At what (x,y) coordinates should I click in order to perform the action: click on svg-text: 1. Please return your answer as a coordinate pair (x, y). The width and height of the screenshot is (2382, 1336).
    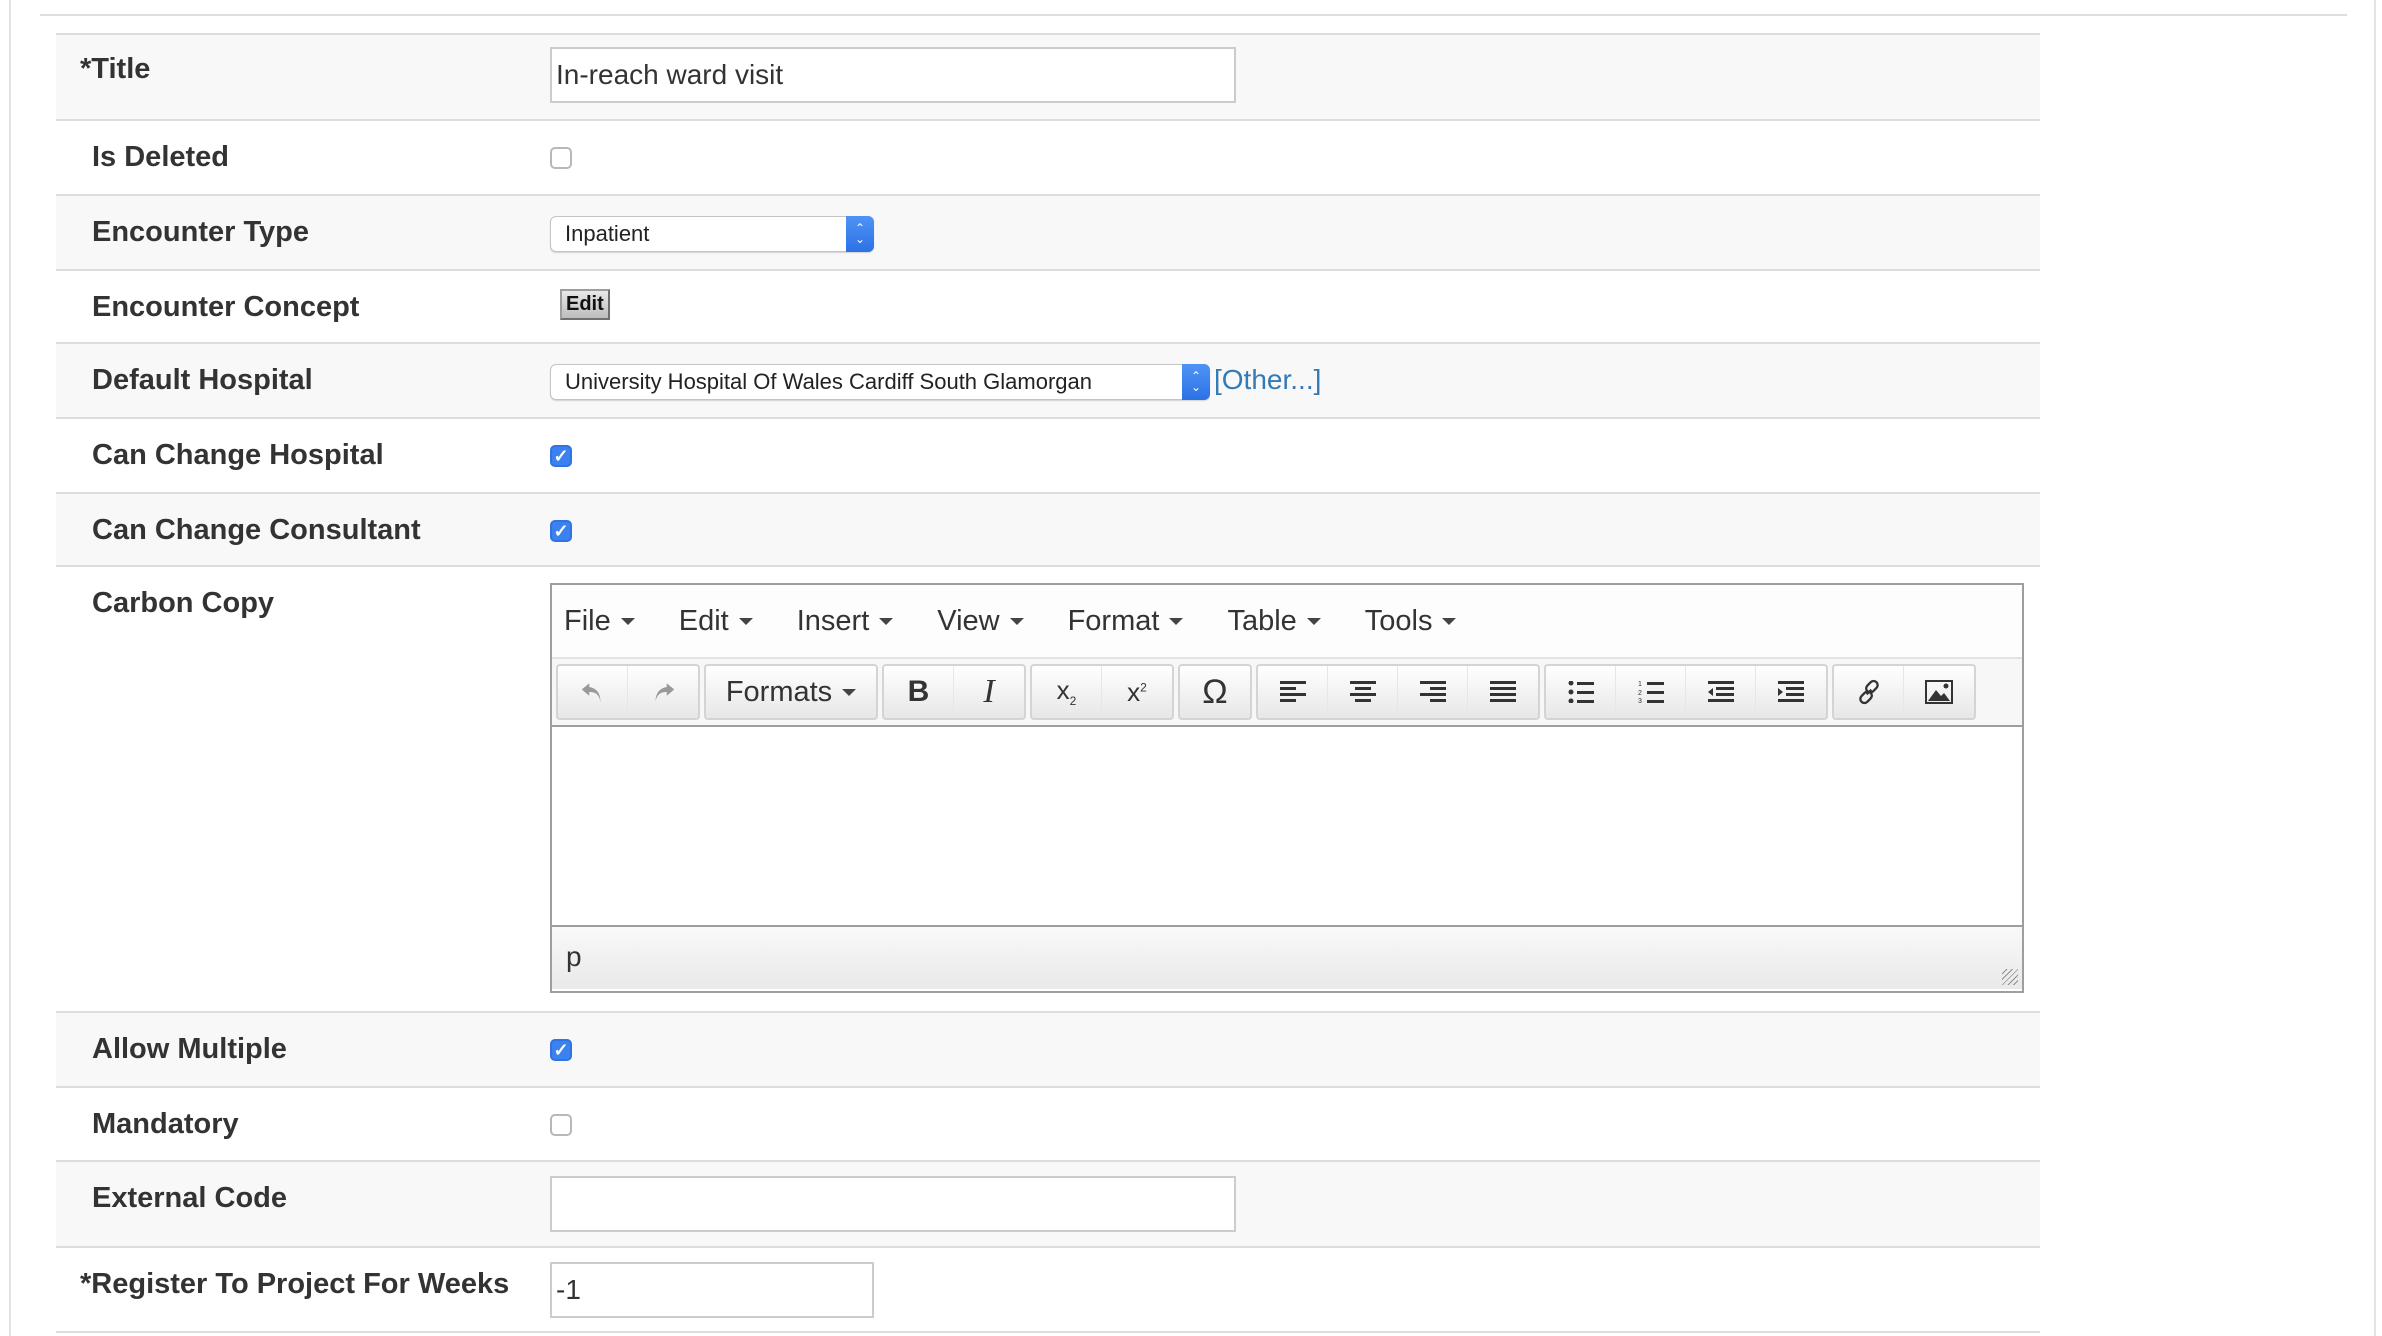
    Looking at the image, I should click on (1640, 684).